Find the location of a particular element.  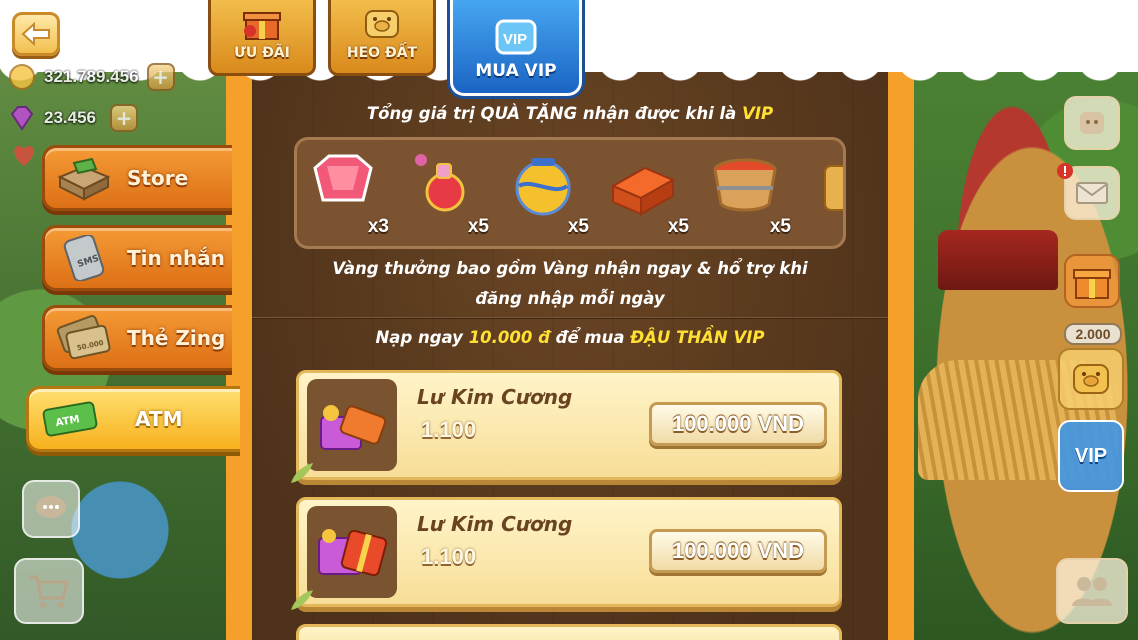

package-card-partial is located at coordinates (569, 632).